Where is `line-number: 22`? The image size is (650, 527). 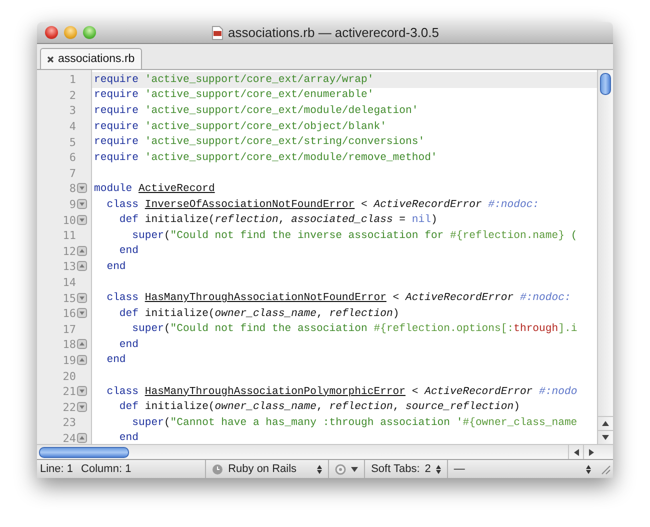
line-number: 22 is located at coordinates (69, 407).